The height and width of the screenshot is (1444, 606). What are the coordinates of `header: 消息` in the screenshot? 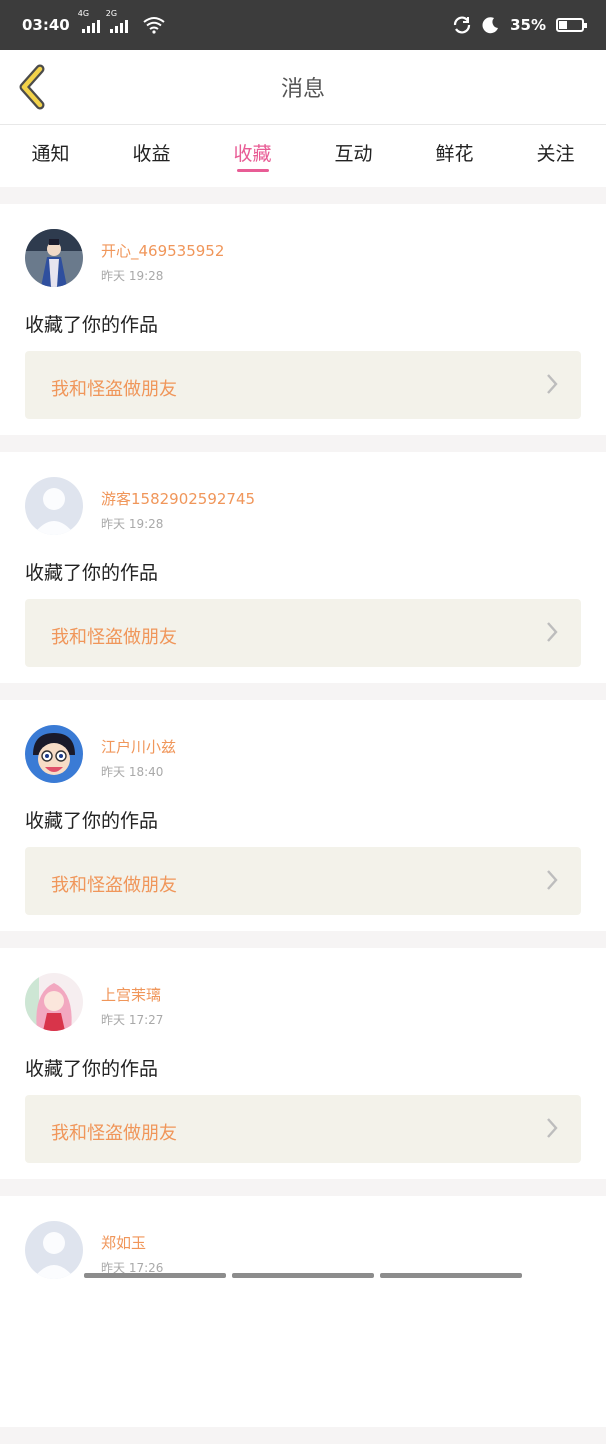 It's located at (303, 87).